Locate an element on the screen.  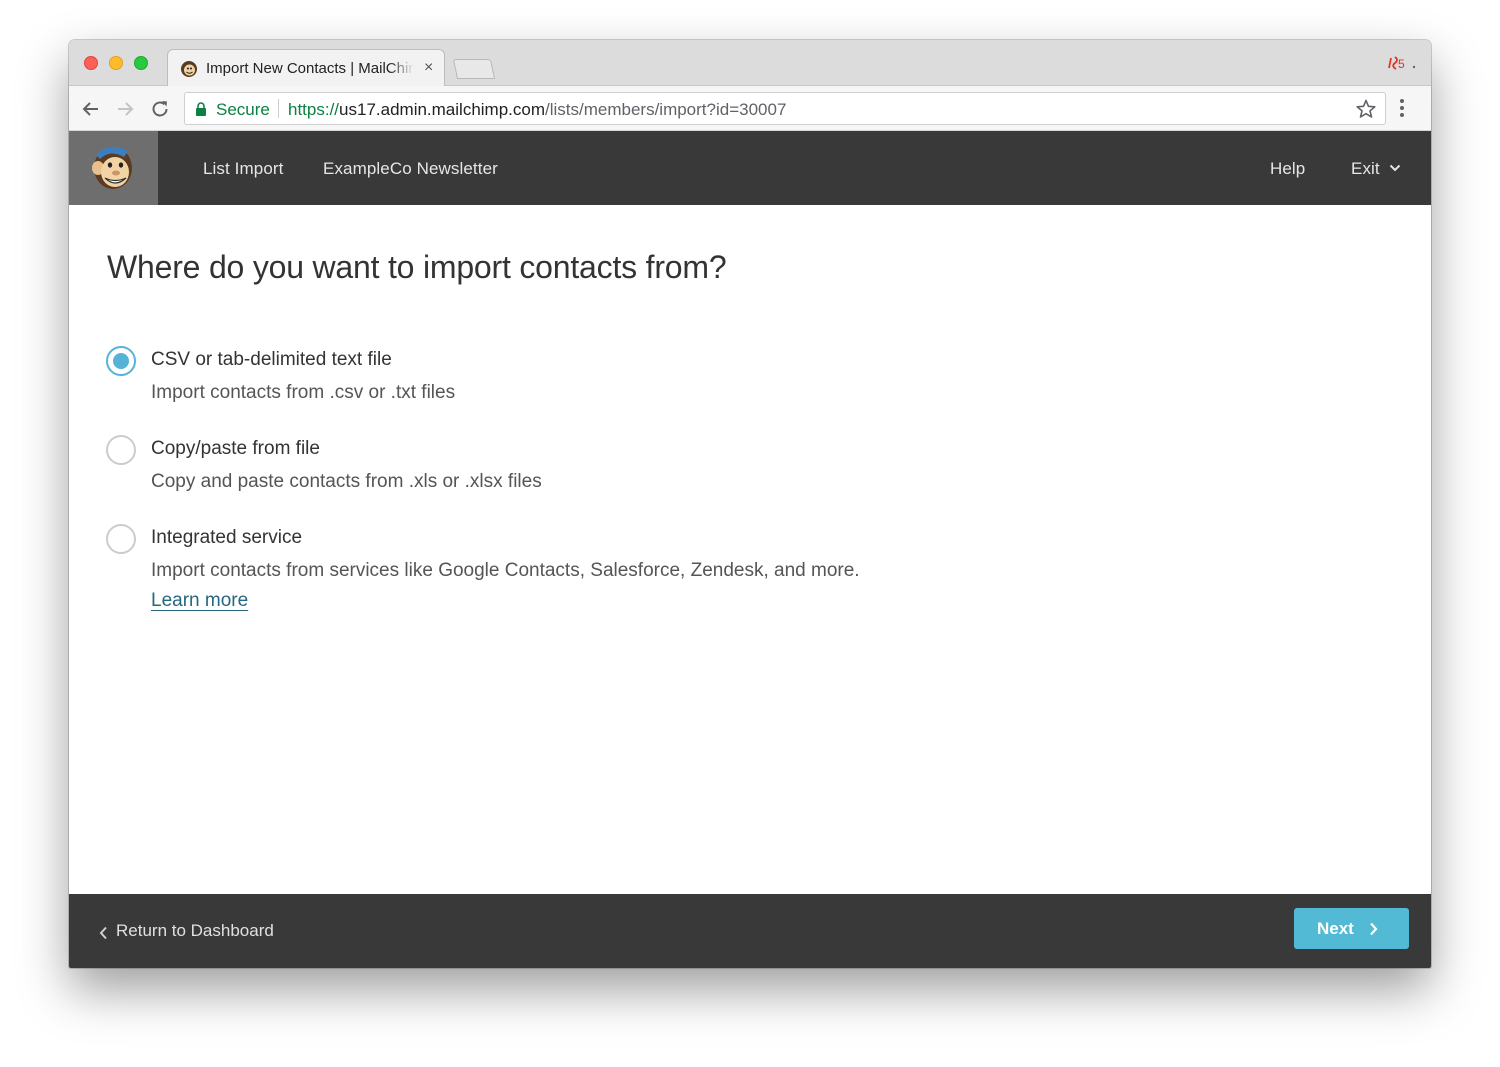
option-description: Import contacts from .csv or .txt files is located at coordinates (303, 392).